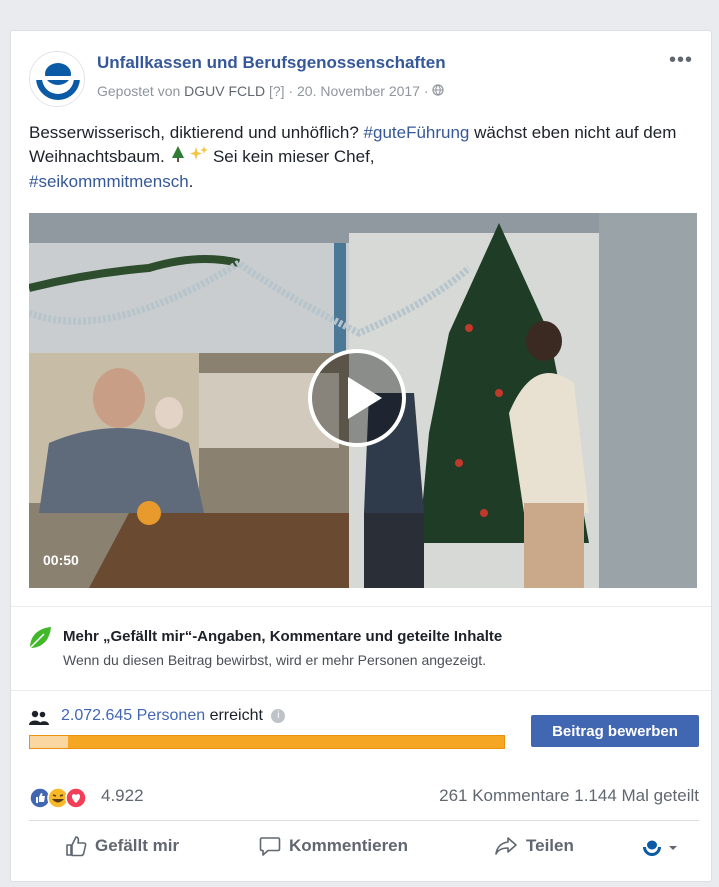  Describe the element at coordinates (40, 638) in the screenshot. I see `leaf-icon` at that location.